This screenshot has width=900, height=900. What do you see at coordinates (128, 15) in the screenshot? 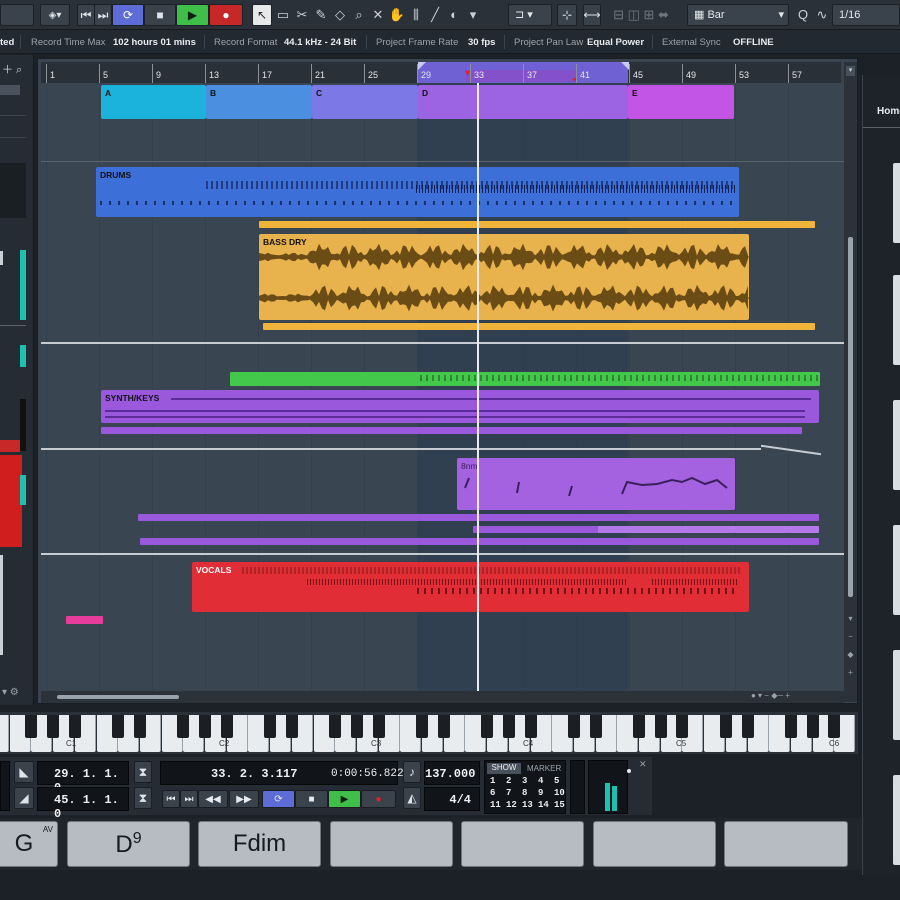
I see `cycle-button: ⟳` at bounding box center [128, 15].